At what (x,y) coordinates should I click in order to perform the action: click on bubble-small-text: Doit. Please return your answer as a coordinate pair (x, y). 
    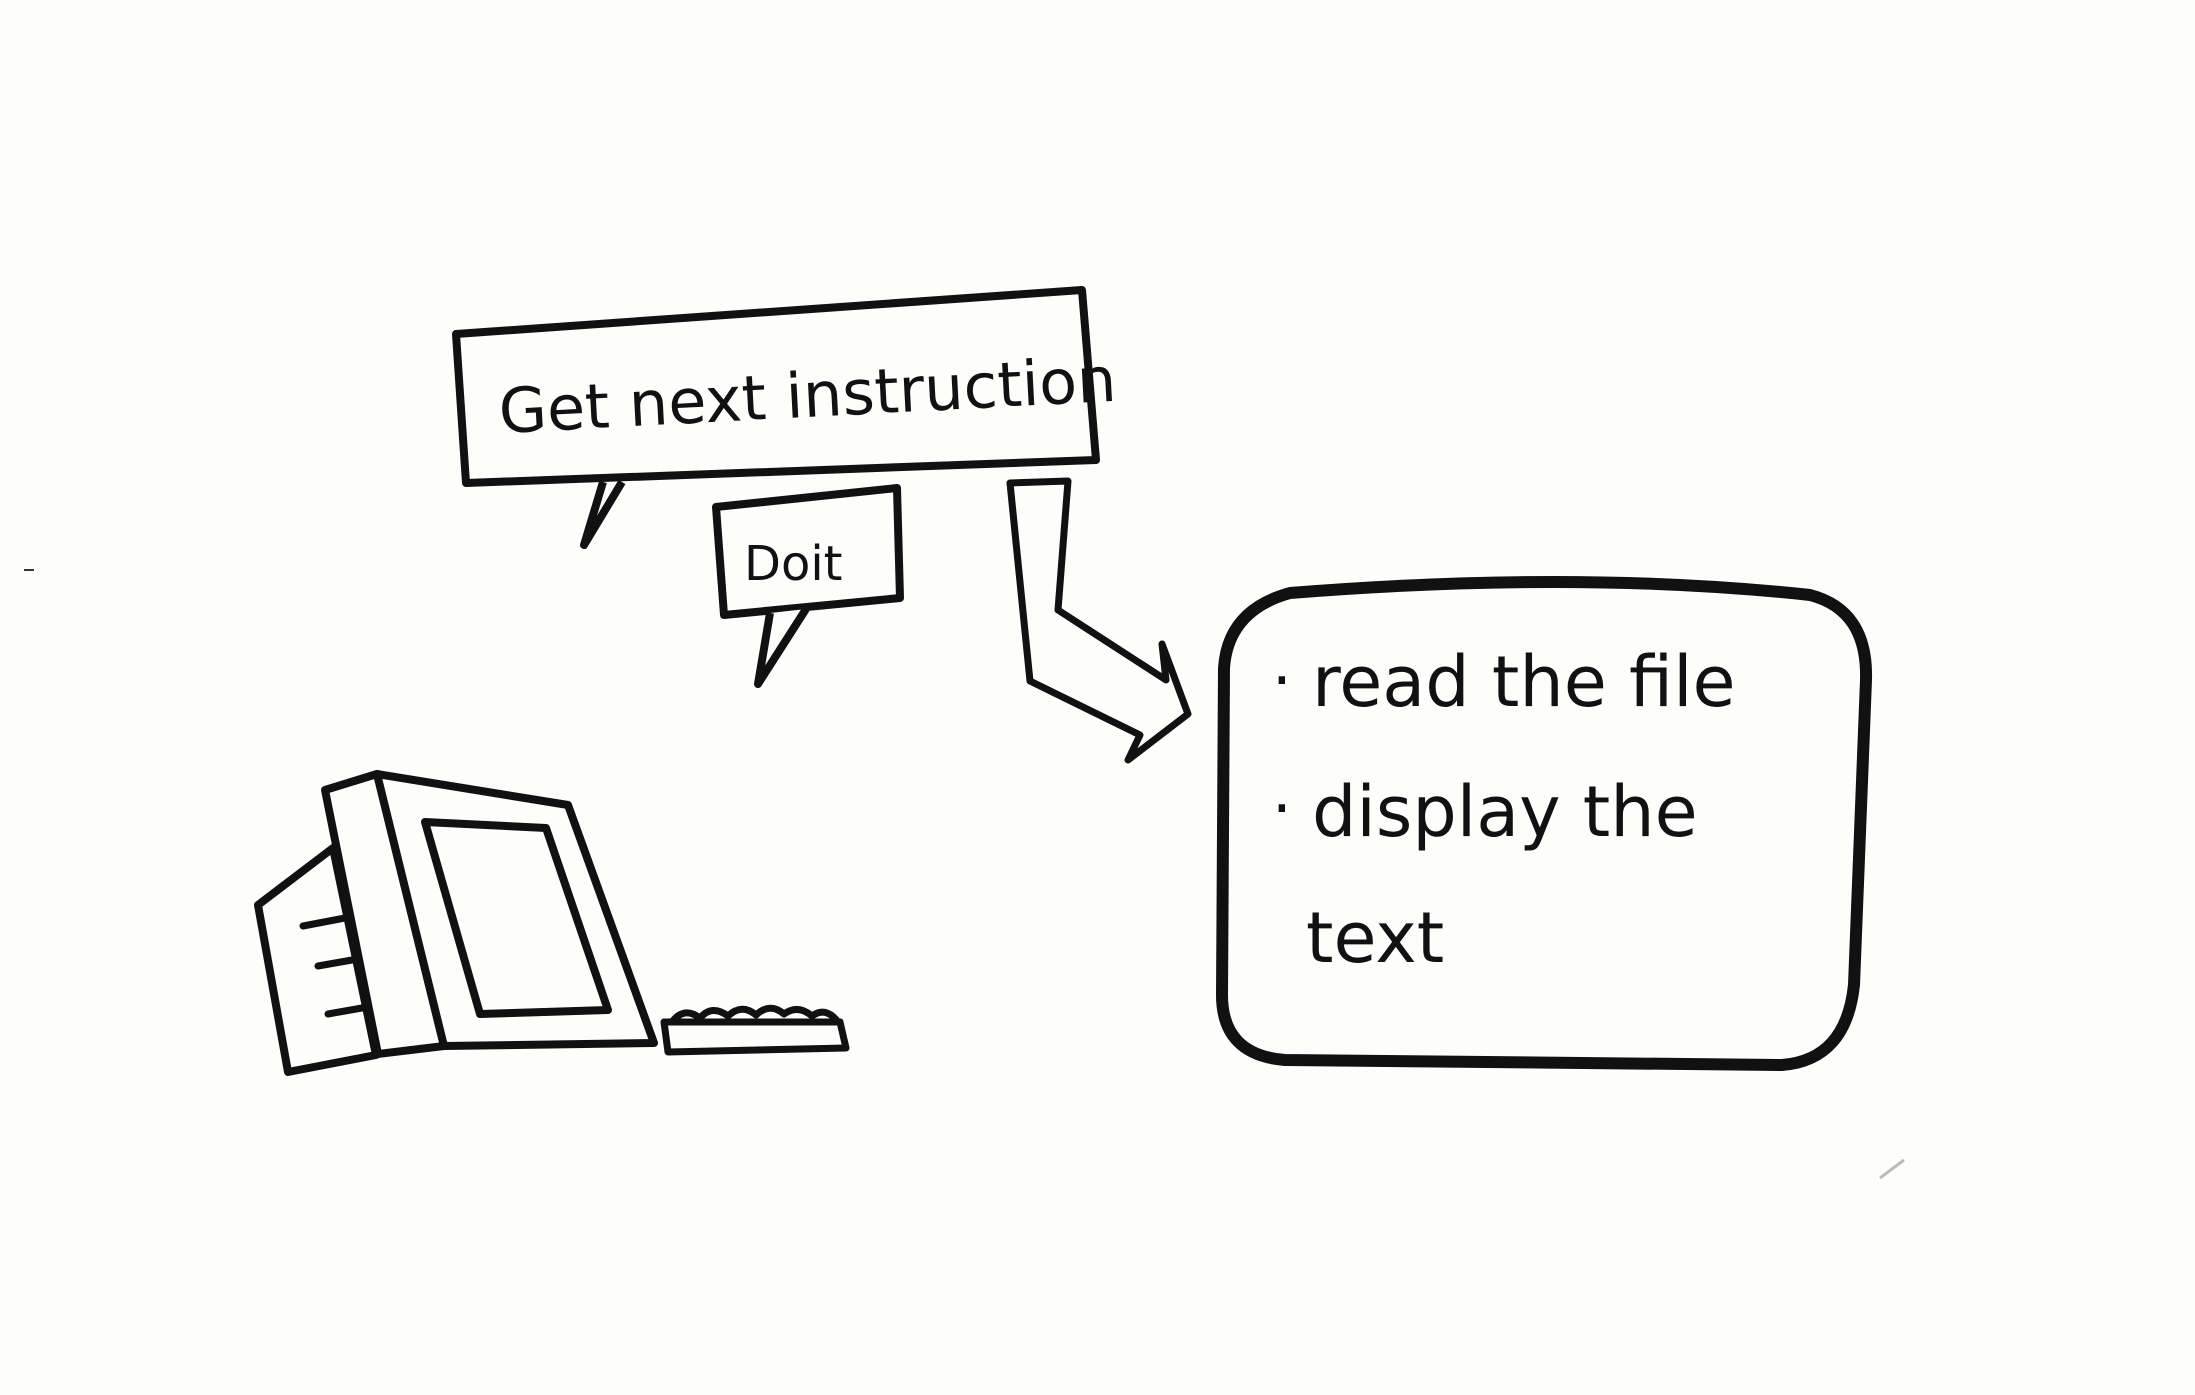
    Looking at the image, I should click on (793, 564).